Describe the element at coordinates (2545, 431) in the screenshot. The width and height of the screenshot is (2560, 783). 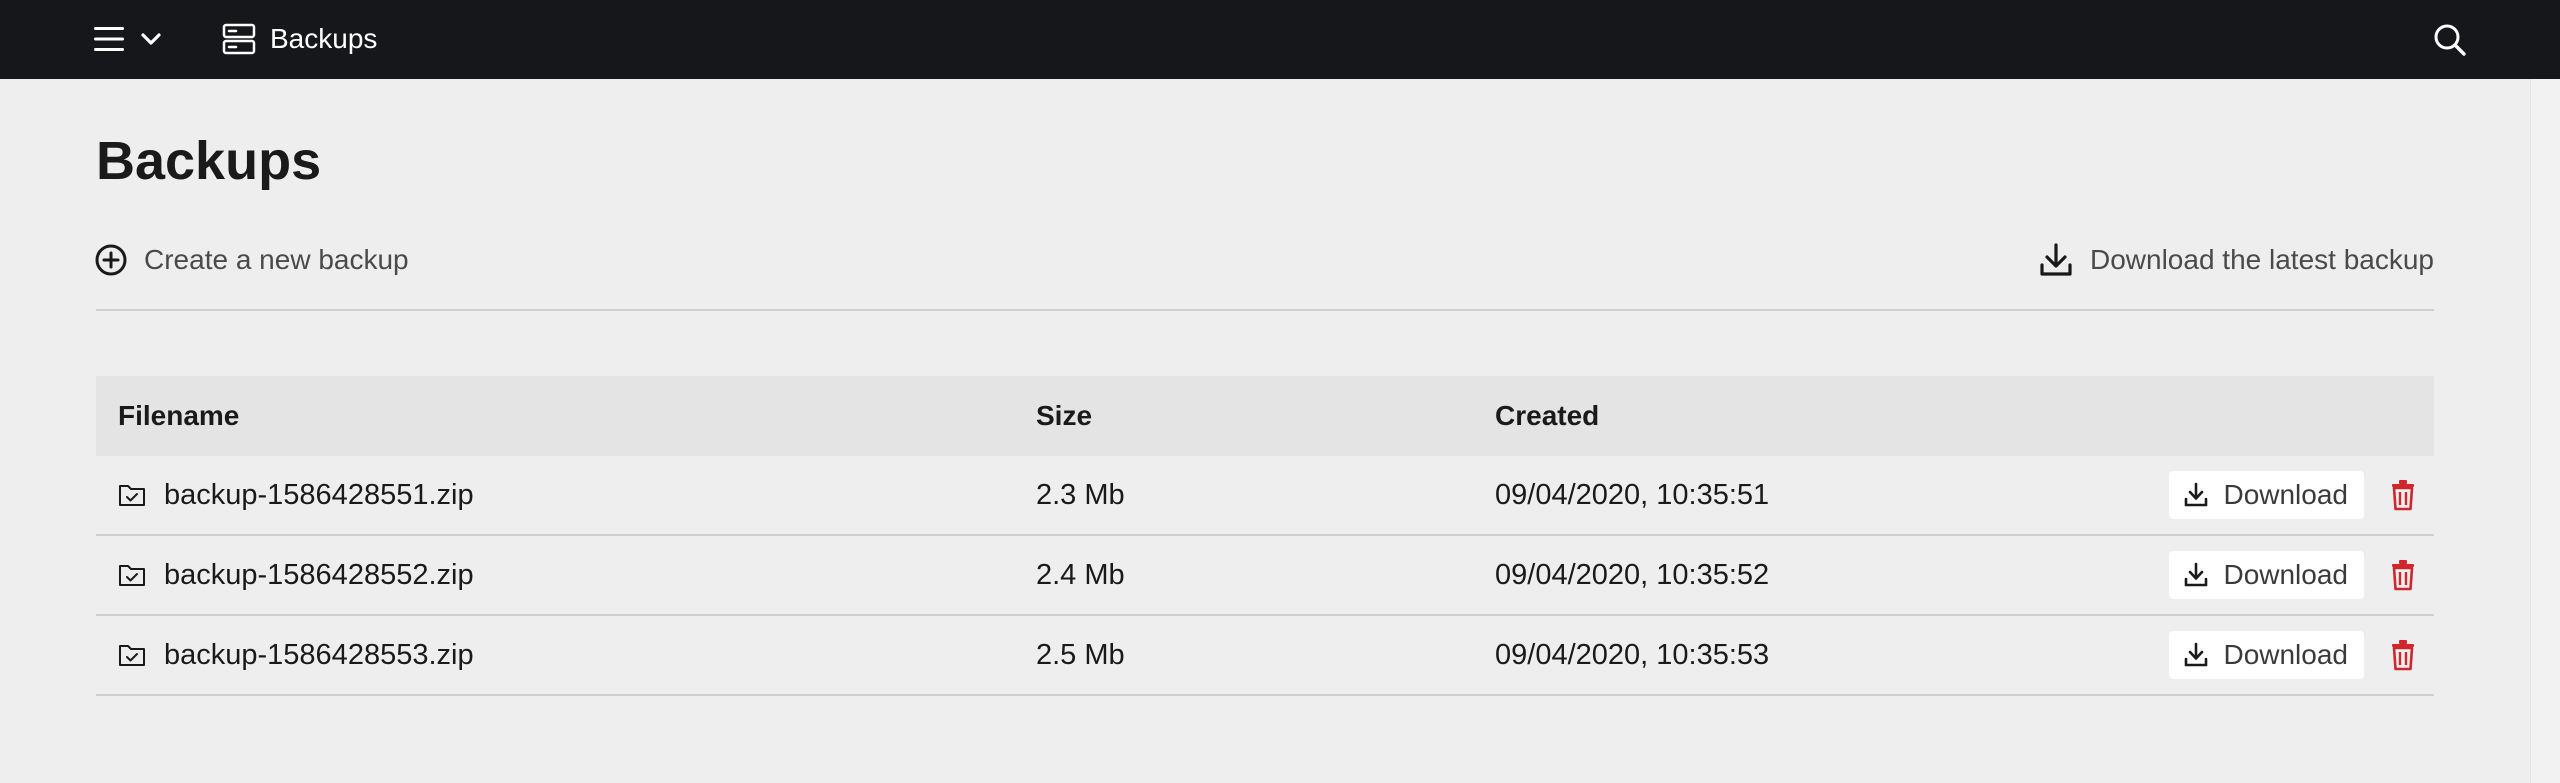
I see `vertical-scrollbar` at that location.